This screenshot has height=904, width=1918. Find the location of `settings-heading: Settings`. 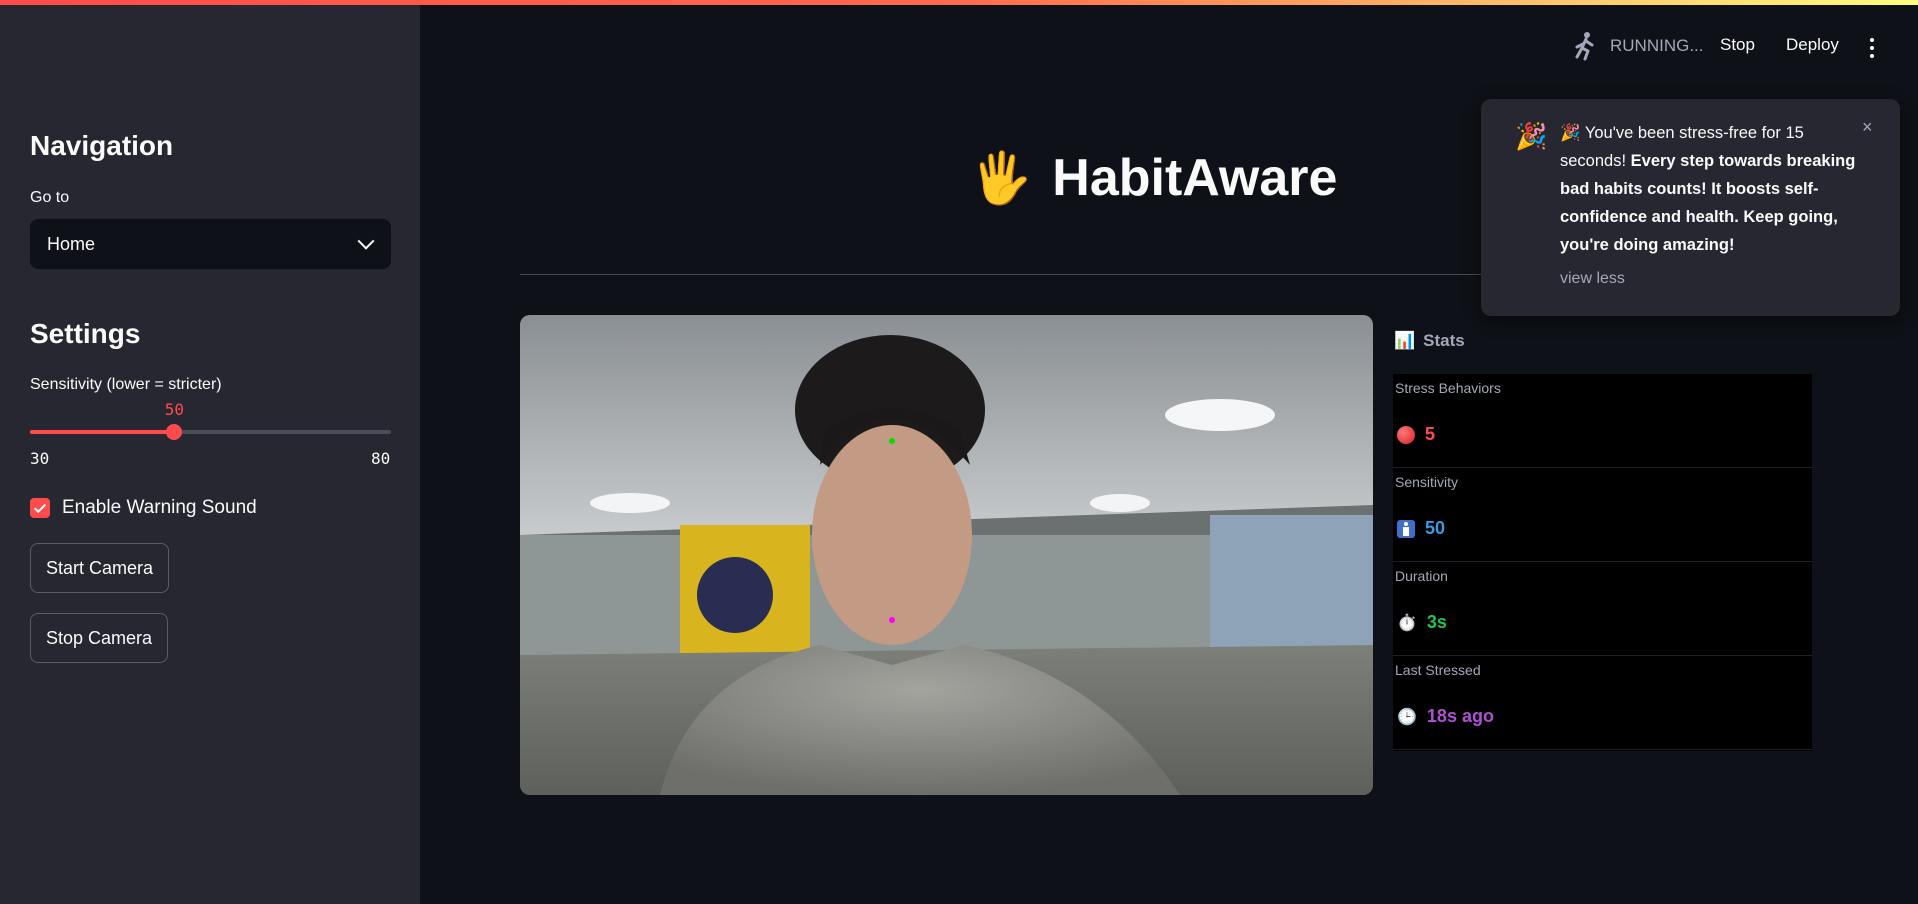

settings-heading: Settings is located at coordinates (85, 333).